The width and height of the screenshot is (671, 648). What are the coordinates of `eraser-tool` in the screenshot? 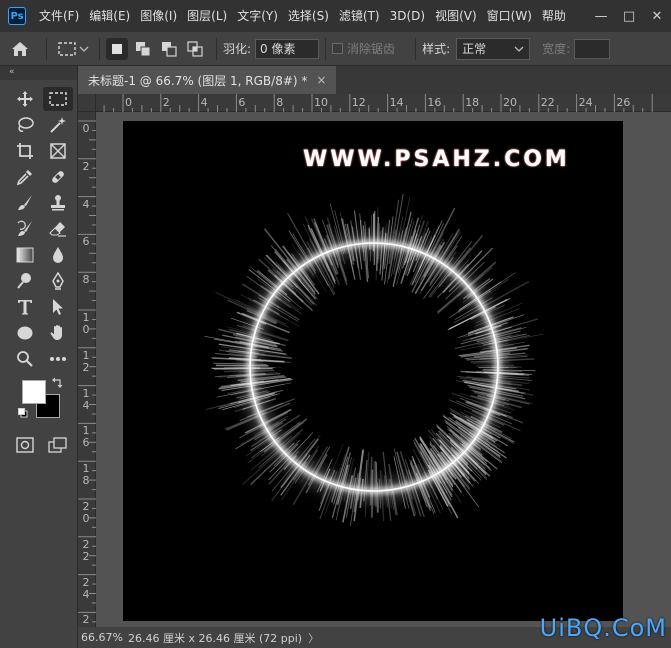 It's located at (58, 229).